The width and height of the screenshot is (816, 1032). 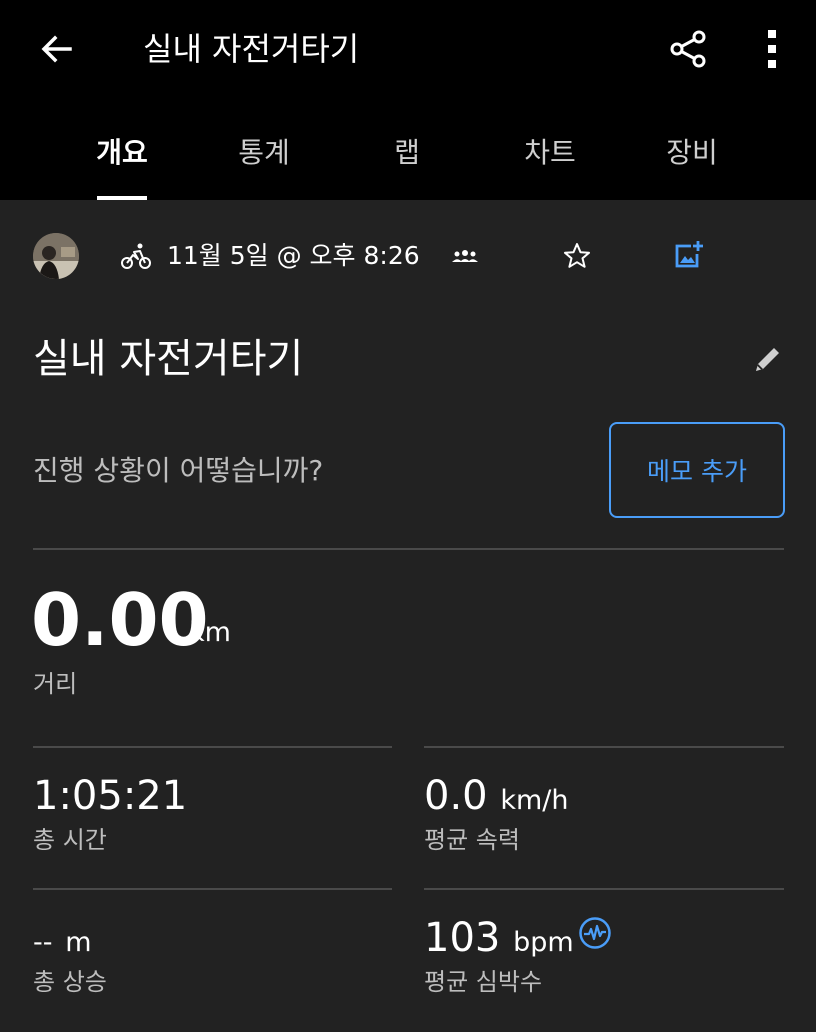 I want to click on total-ascent-unit: m, so click(x=78, y=942).